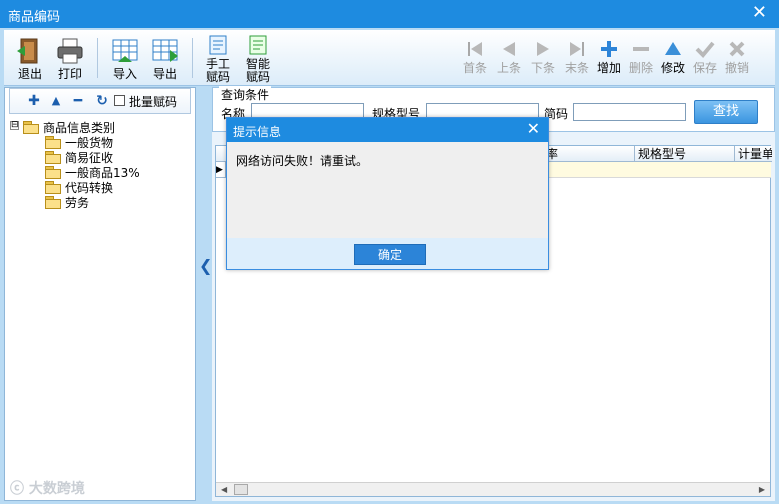  What do you see at coordinates (737, 49) in the screenshot?
I see `cross-icon` at bounding box center [737, 49].